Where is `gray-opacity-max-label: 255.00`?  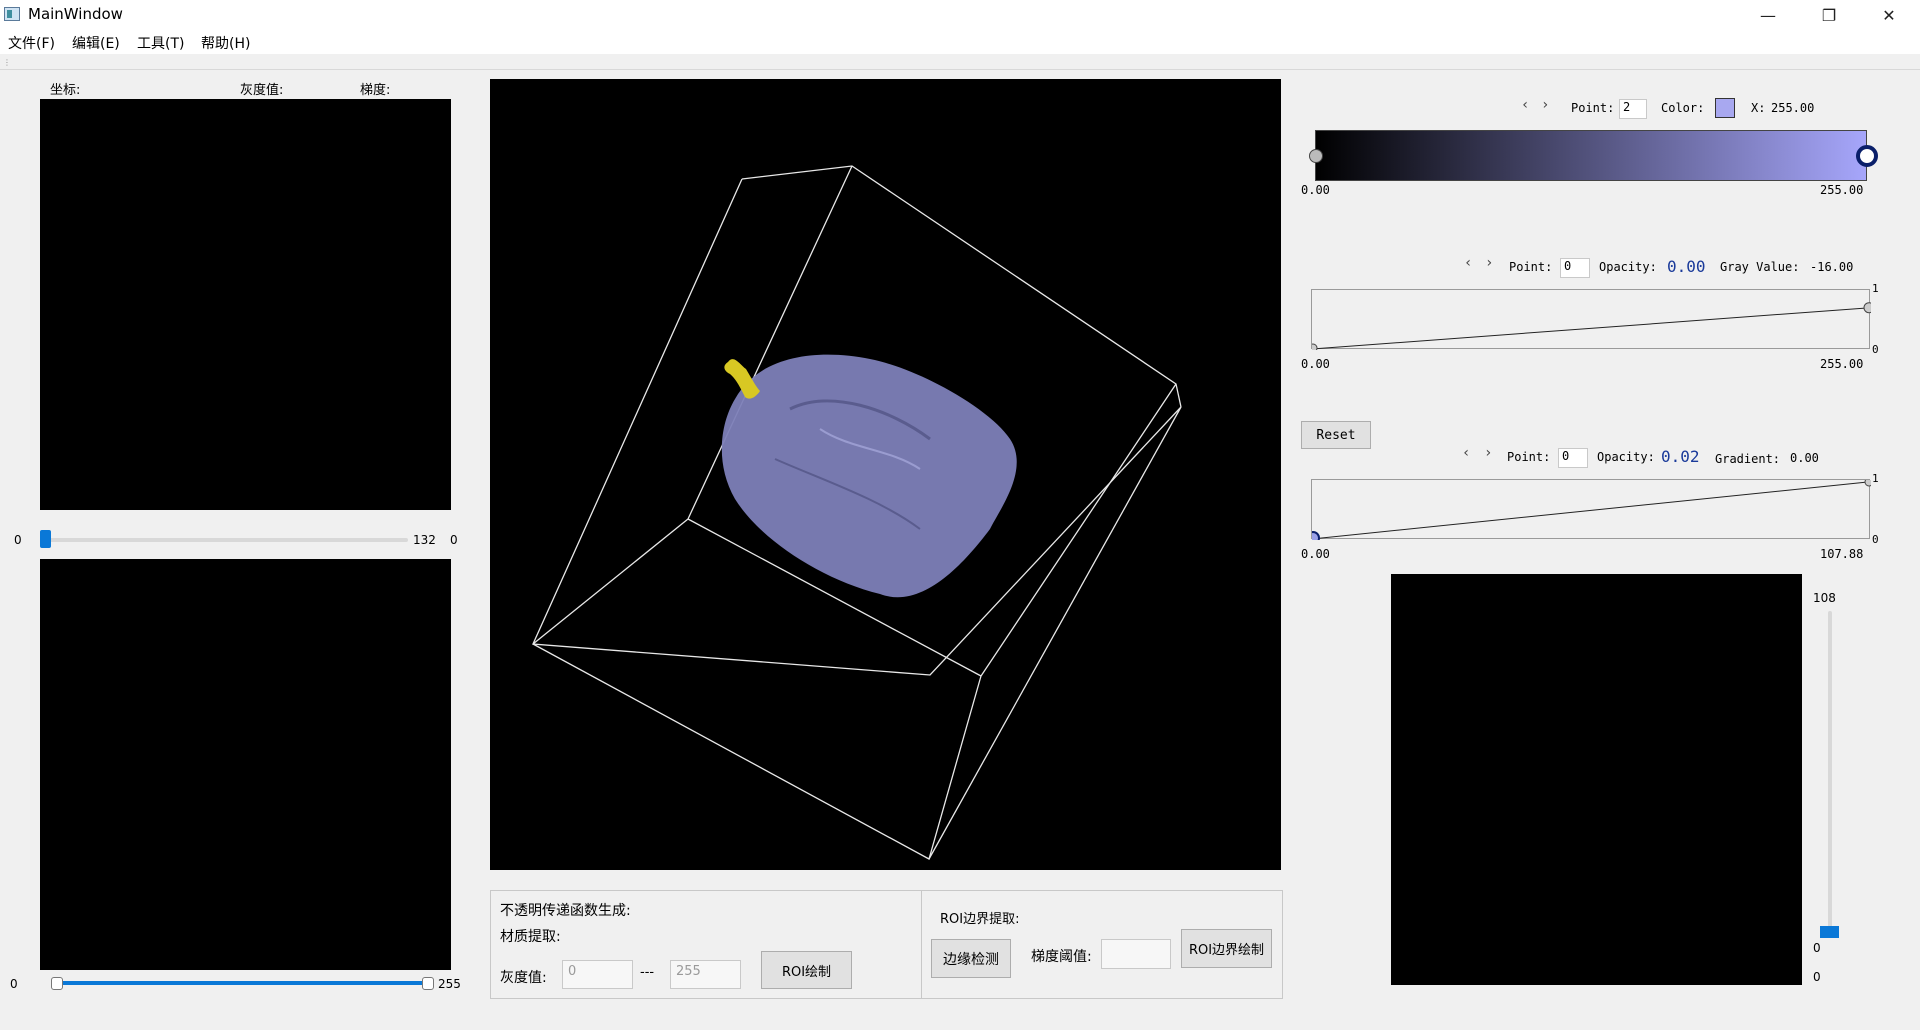
gray-opacity-max-label: 255.00 is located at coordinates (1842, 364).